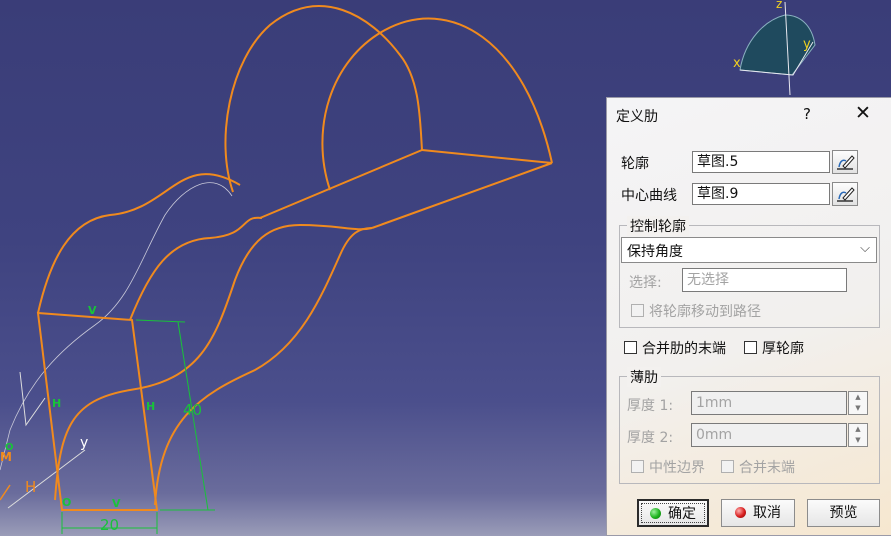  What do you see at coordinates (807, 114) in the screenshot?
I see `help-button: ?` at bounding box center [807, 114].